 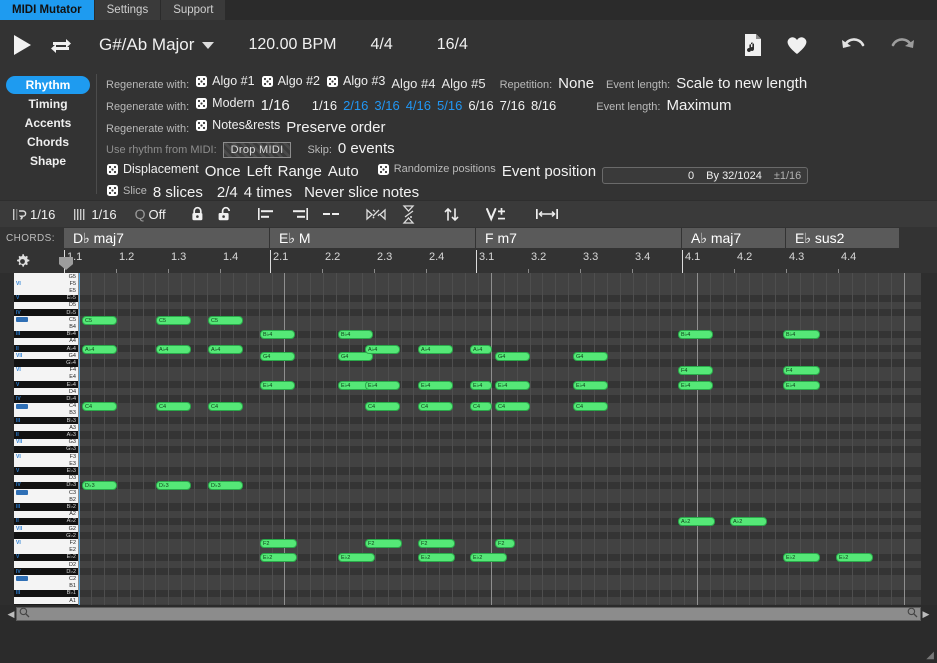 What do you see at coordinates (290, 81) in the screenshot?
I see `algo-2-button: Algo #2` at bounding box center [290, 81].